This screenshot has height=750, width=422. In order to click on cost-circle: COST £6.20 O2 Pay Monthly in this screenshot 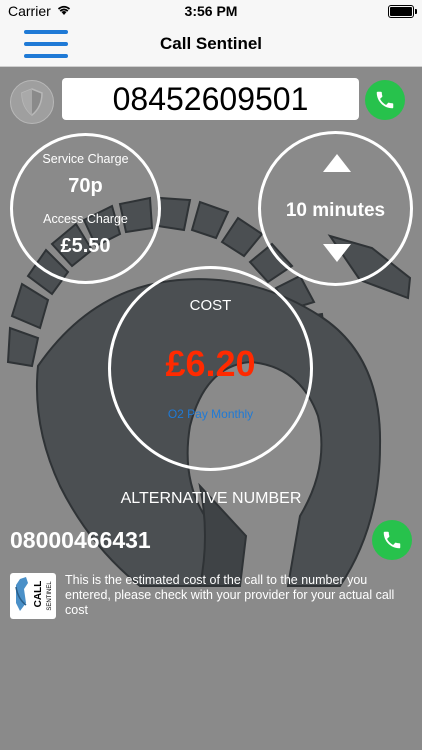, I will do `click(210, 368)`.